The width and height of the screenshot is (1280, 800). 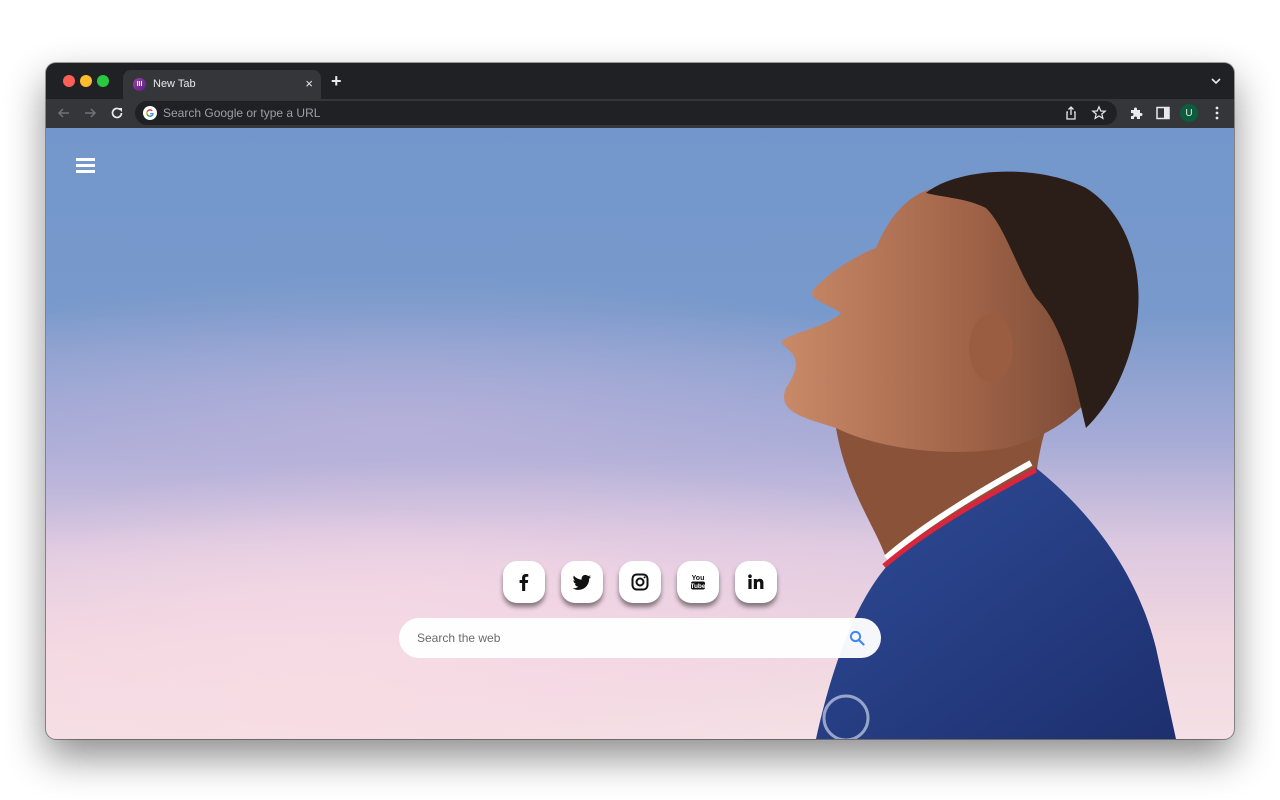 What do you see at coordinates (697, 586) in the screenshot?
I see `svg-text: Tube` at bounding box center [697, 586].